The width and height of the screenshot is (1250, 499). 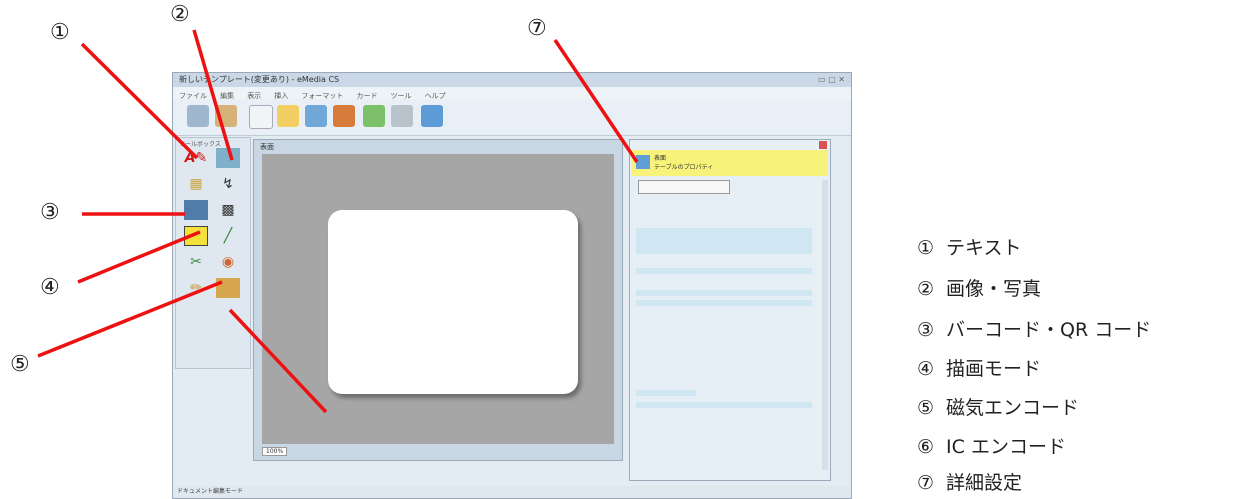 I want to click on legend-item-ic: ⑥ IC エンコード, so click(x=991, y=447).